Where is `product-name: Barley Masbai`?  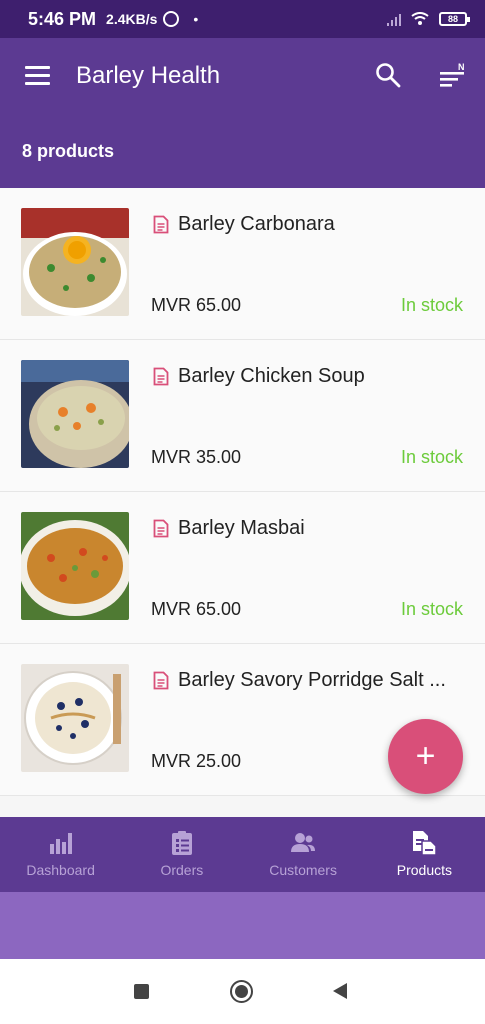
product-name: Barley Masbai is located at coordinates (241, 528).